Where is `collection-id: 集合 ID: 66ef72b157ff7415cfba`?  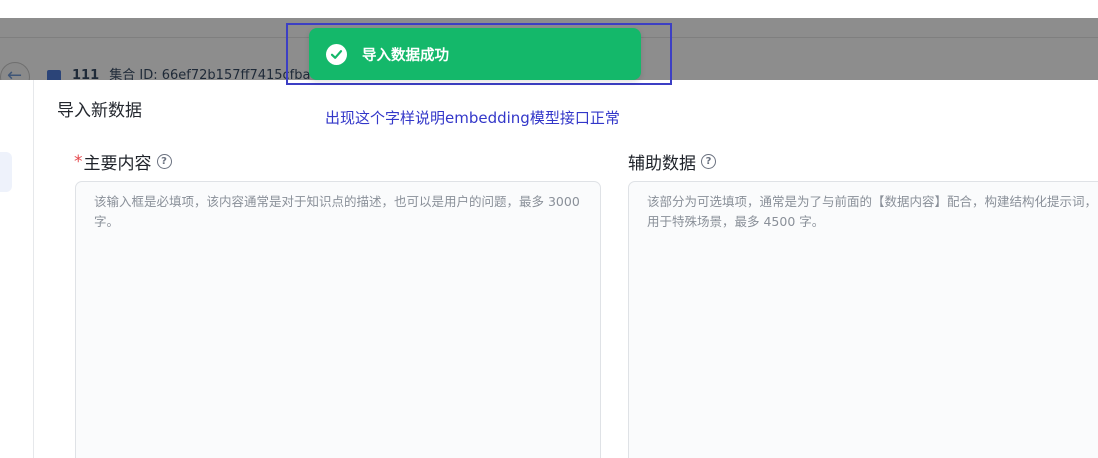 collection-id: 集合 ID: 66ef72b157ff7415cfba is located at coordinates (210, 74).